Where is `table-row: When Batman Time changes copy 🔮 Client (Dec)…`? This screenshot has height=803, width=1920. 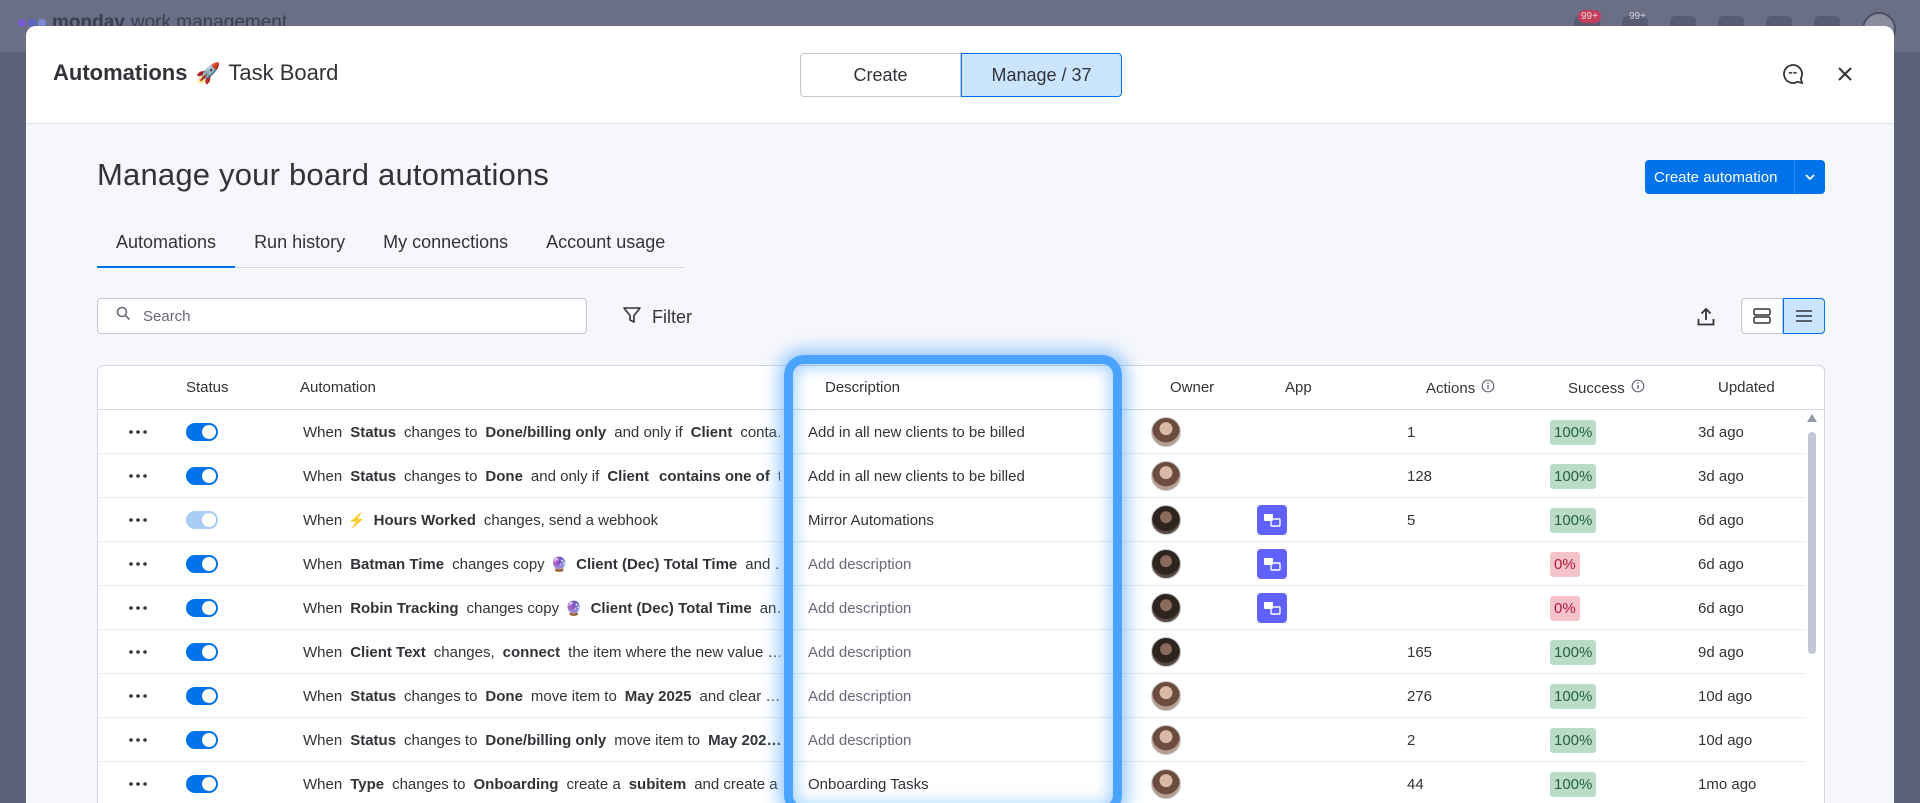 table-row: When Batman Time changes copy 🔮 Client (Dec)… is located at coordinates (952, 564).